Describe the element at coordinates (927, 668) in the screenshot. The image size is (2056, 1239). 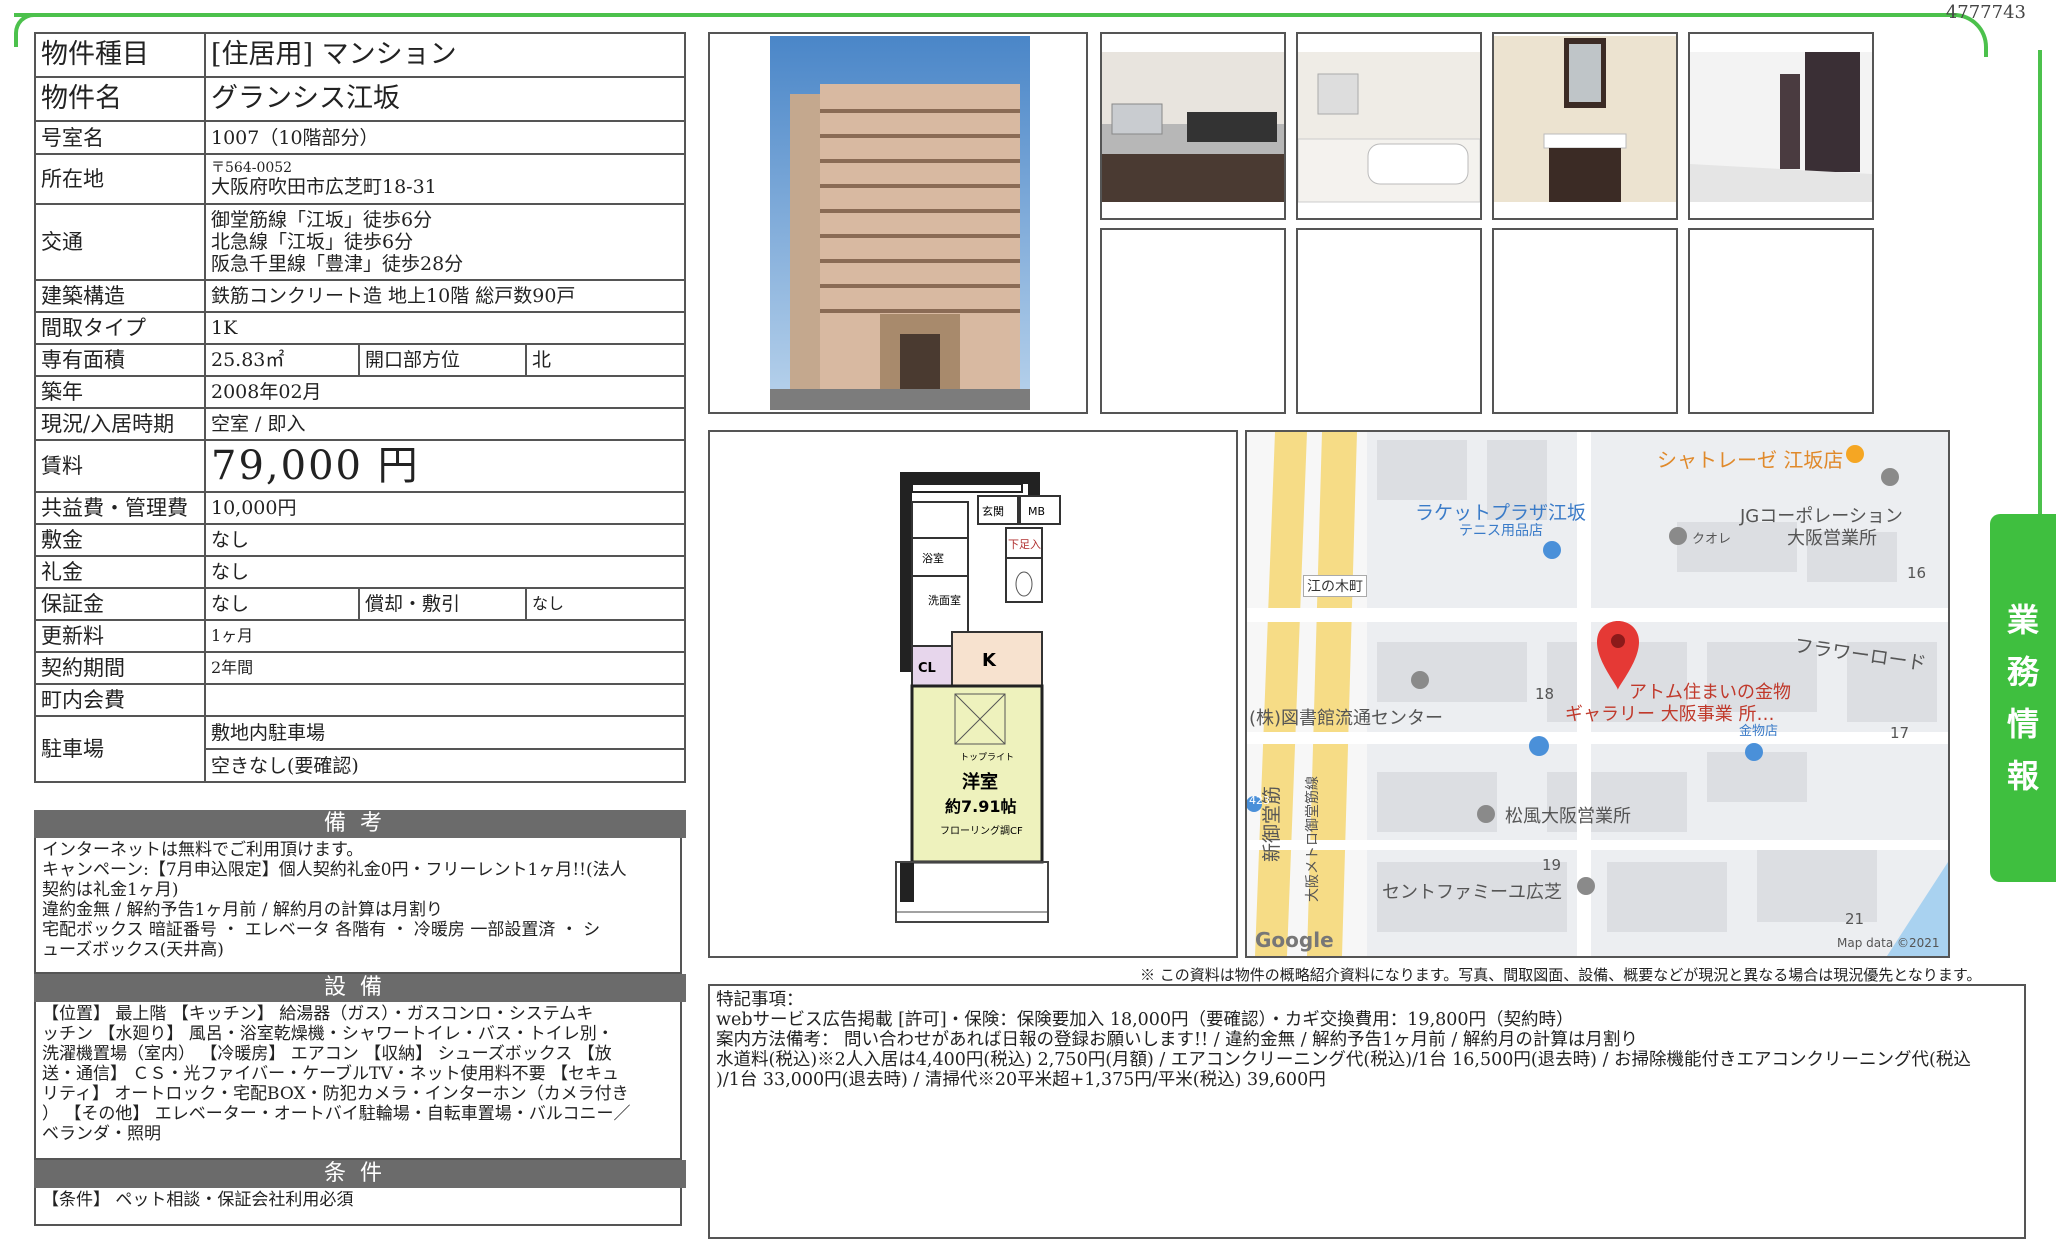
I see `fp-closet: CL` at that location.